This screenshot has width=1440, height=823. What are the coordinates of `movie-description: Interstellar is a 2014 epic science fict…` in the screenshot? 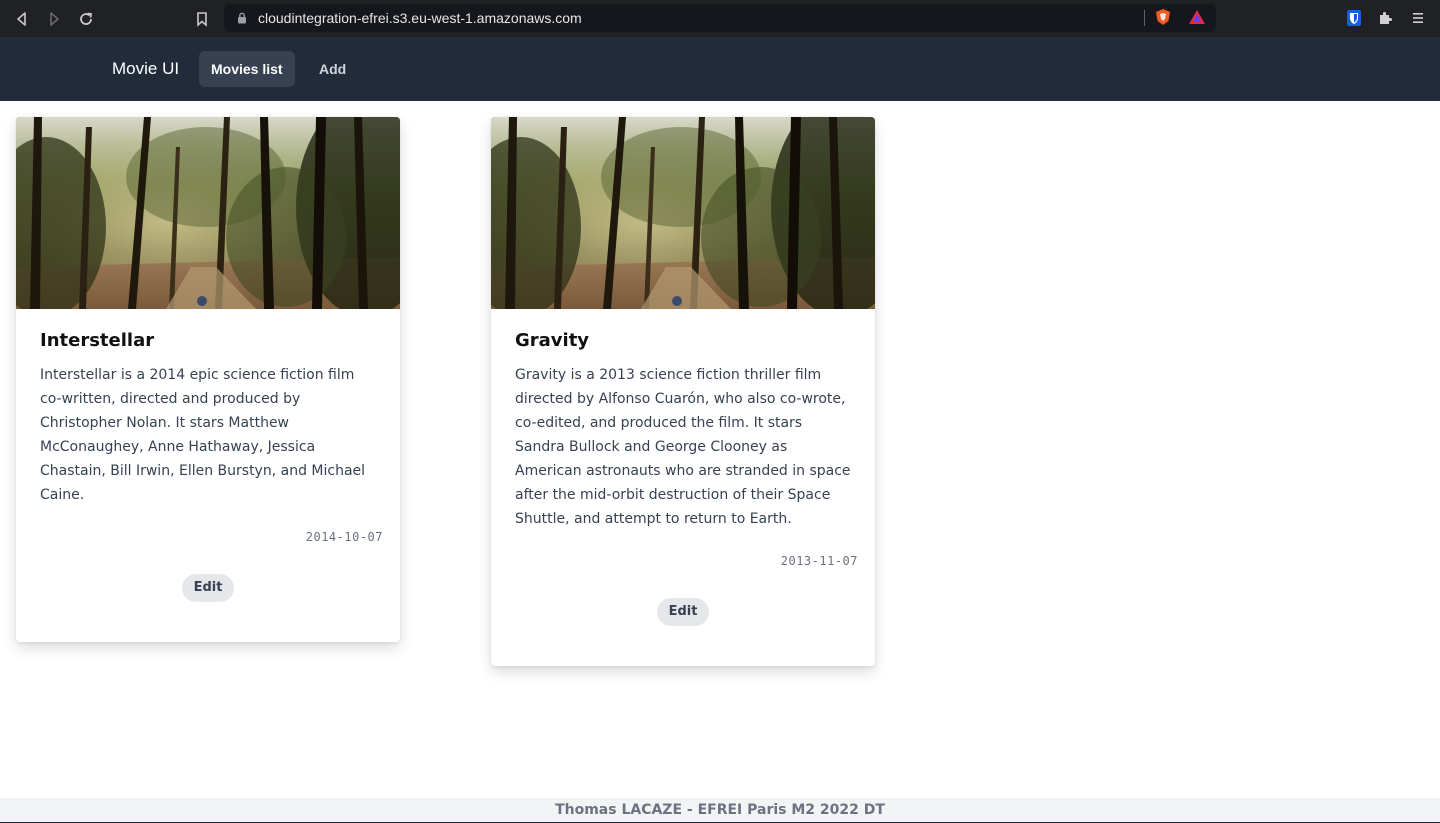 It's located at (203, 435).